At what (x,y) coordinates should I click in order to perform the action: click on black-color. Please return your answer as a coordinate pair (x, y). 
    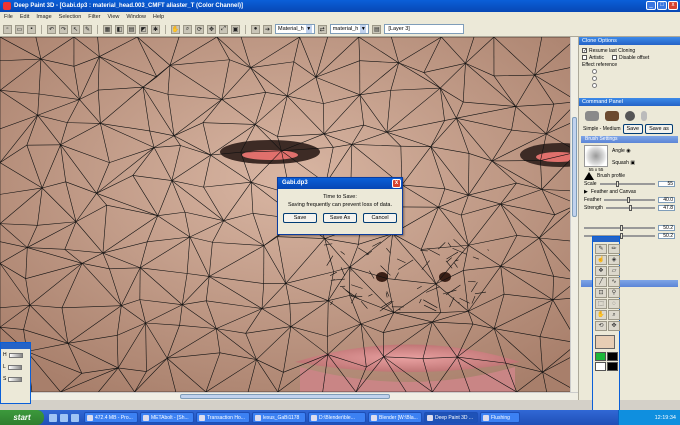
    Looking at the image, I should click on (612, 366).